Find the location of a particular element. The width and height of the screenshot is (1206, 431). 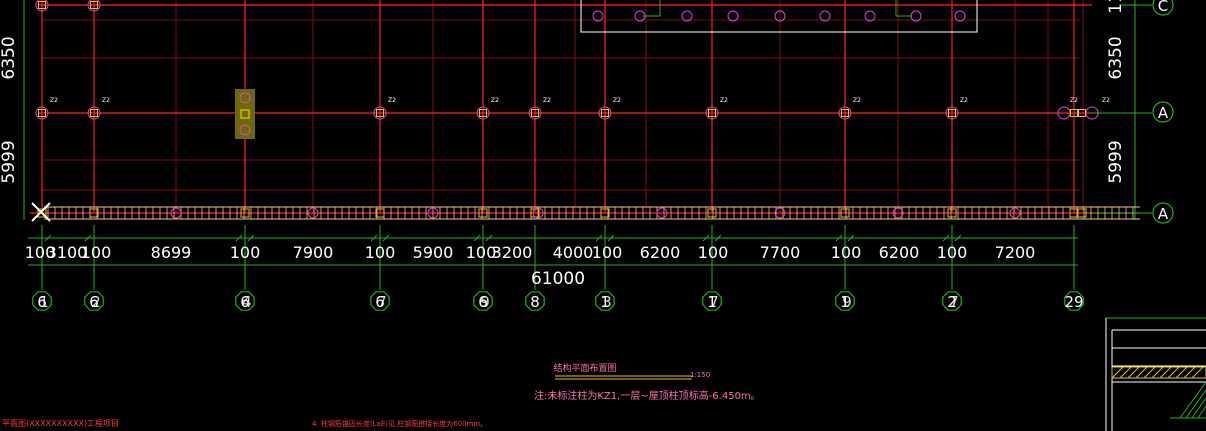

bubble-label: 8 is located at coordinates (535, 302).